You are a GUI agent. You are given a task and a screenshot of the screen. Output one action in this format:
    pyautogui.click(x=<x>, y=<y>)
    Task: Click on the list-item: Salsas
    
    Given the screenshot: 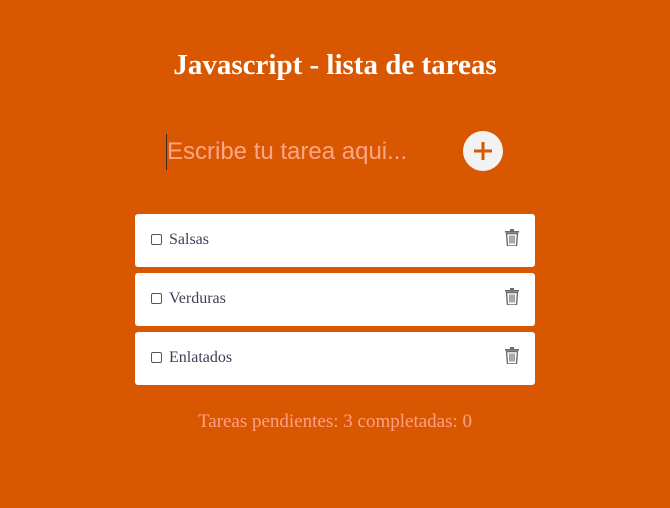 What is the action you would take?
    pyautogui.click(x=335, y=240)
    